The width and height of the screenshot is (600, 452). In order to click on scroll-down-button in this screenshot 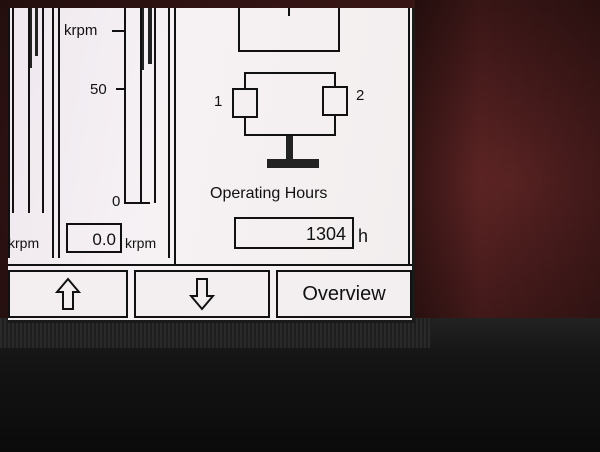, I will do `click(202, 294)`.